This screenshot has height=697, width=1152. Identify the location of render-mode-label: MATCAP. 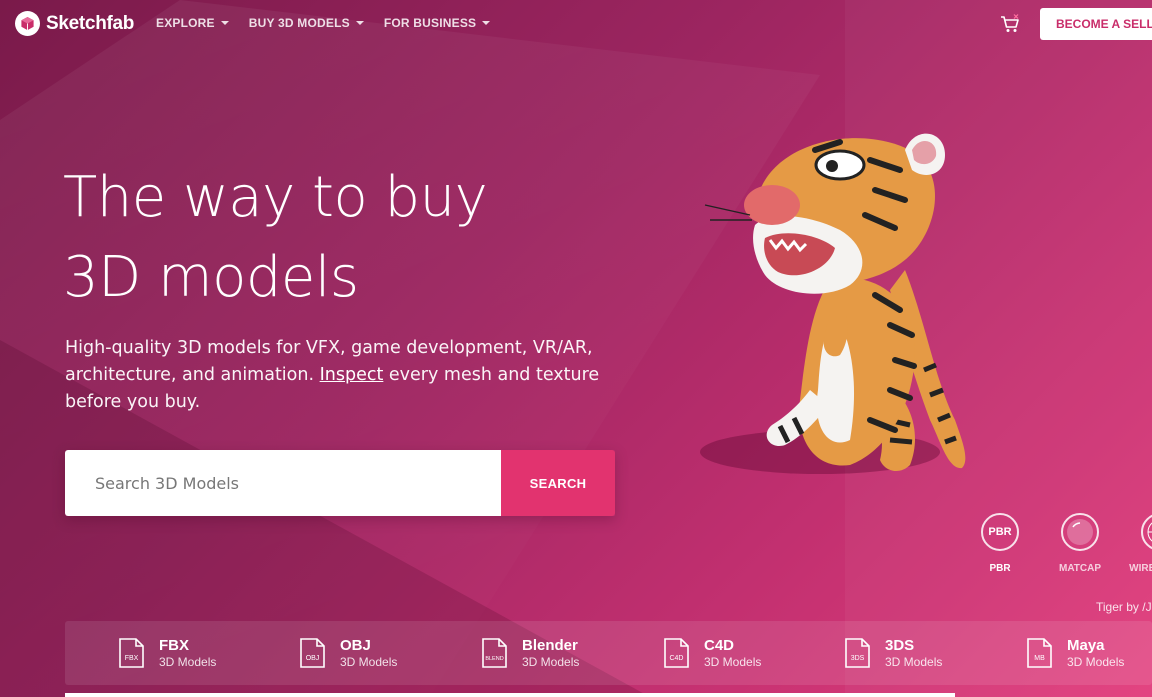
(1080, 568).